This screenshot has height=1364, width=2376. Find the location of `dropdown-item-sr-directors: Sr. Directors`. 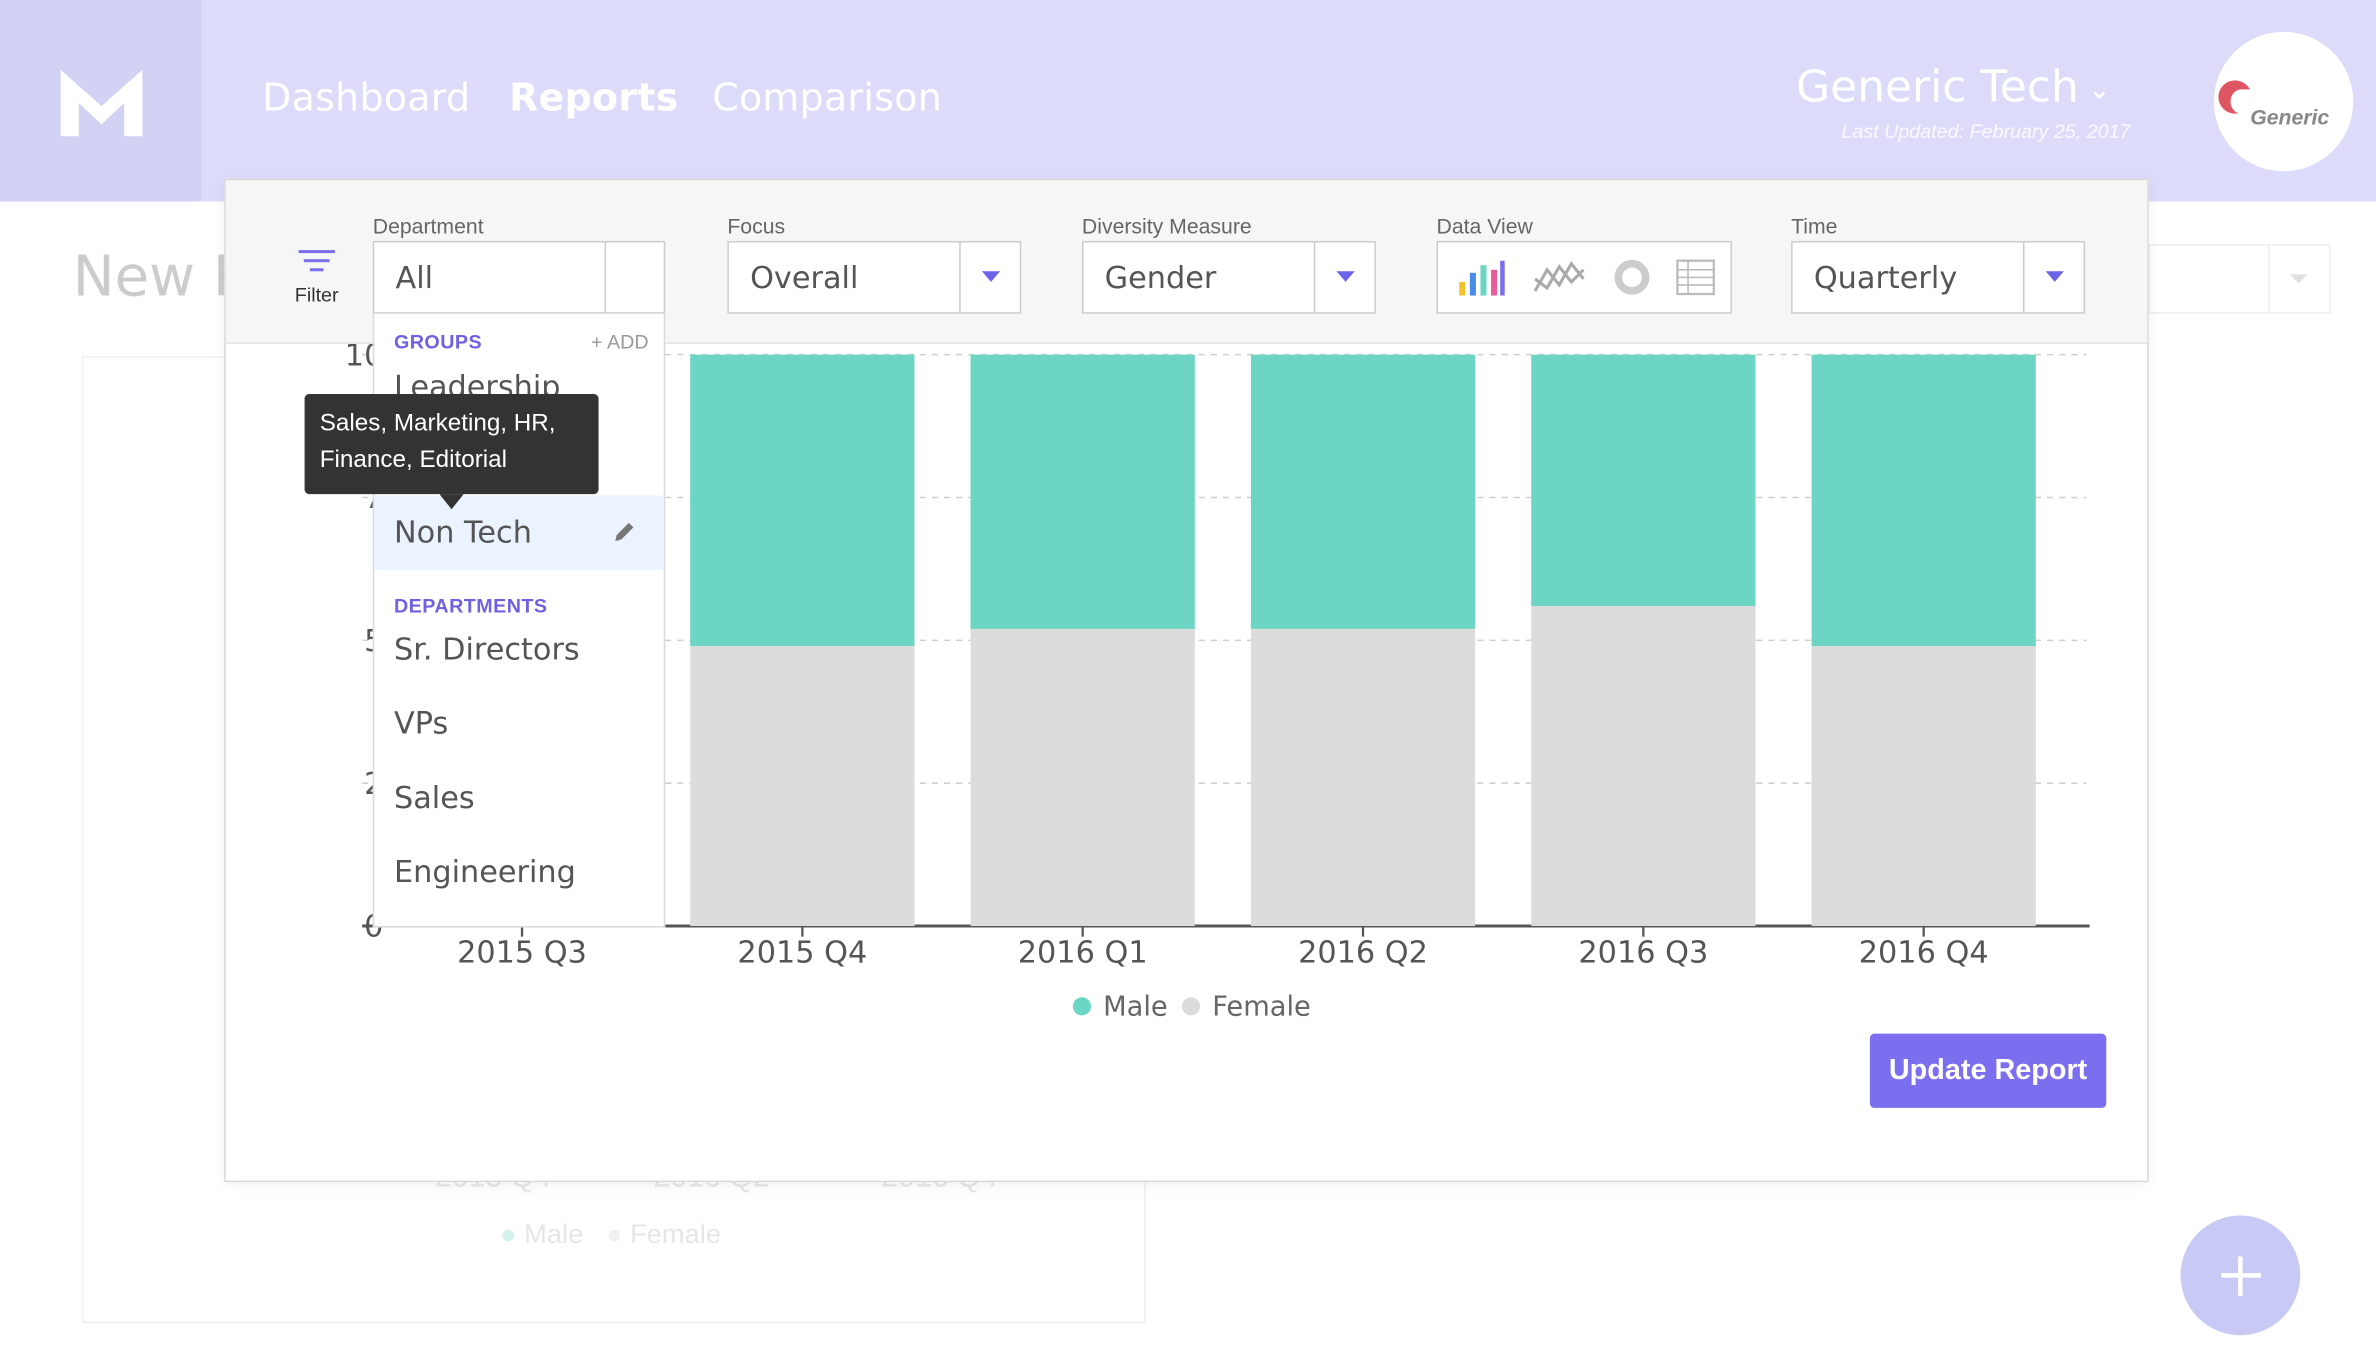

dropdown-item-sr-directors: Sr. Directors is located at coordinates (518, 649).